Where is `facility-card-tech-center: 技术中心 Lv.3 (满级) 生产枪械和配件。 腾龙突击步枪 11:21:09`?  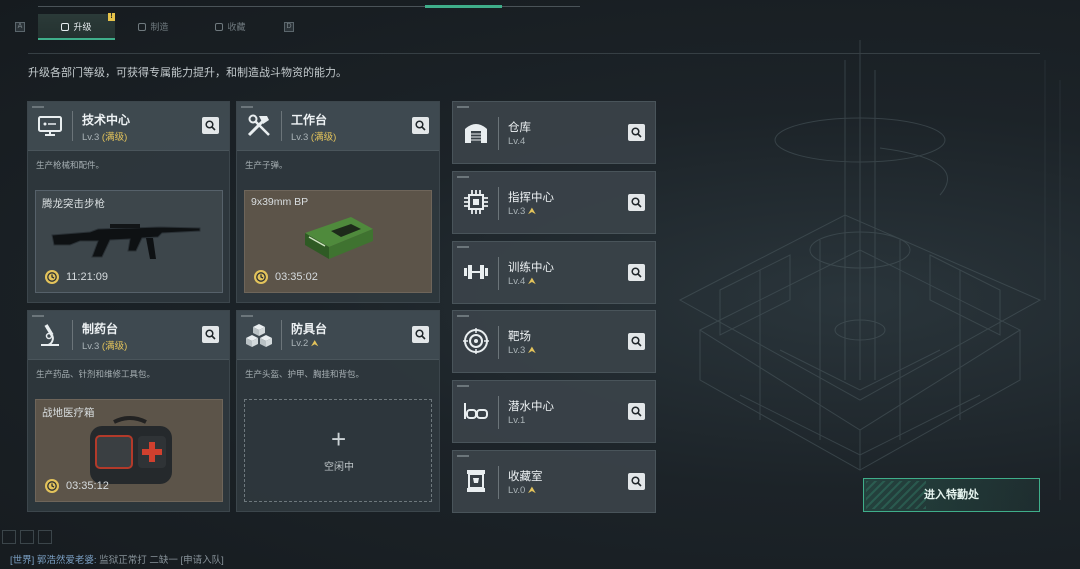
facility-card-tech-center: 技术中心 Lv.3 (满级) 生产枪械和配件。 腾龙突击步枪 11:21:09 is located at coordinates (128, 202).